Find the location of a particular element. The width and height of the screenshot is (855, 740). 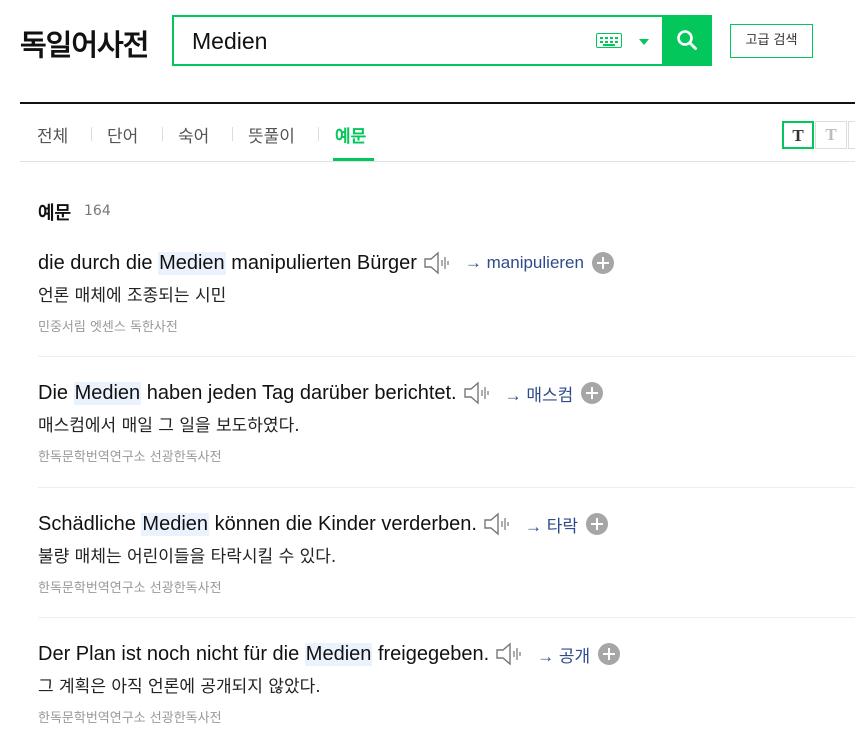

example-translation: 불량 매체는 어린이들을 타락시킬 수 있다. is located at coordinates (187, 557).